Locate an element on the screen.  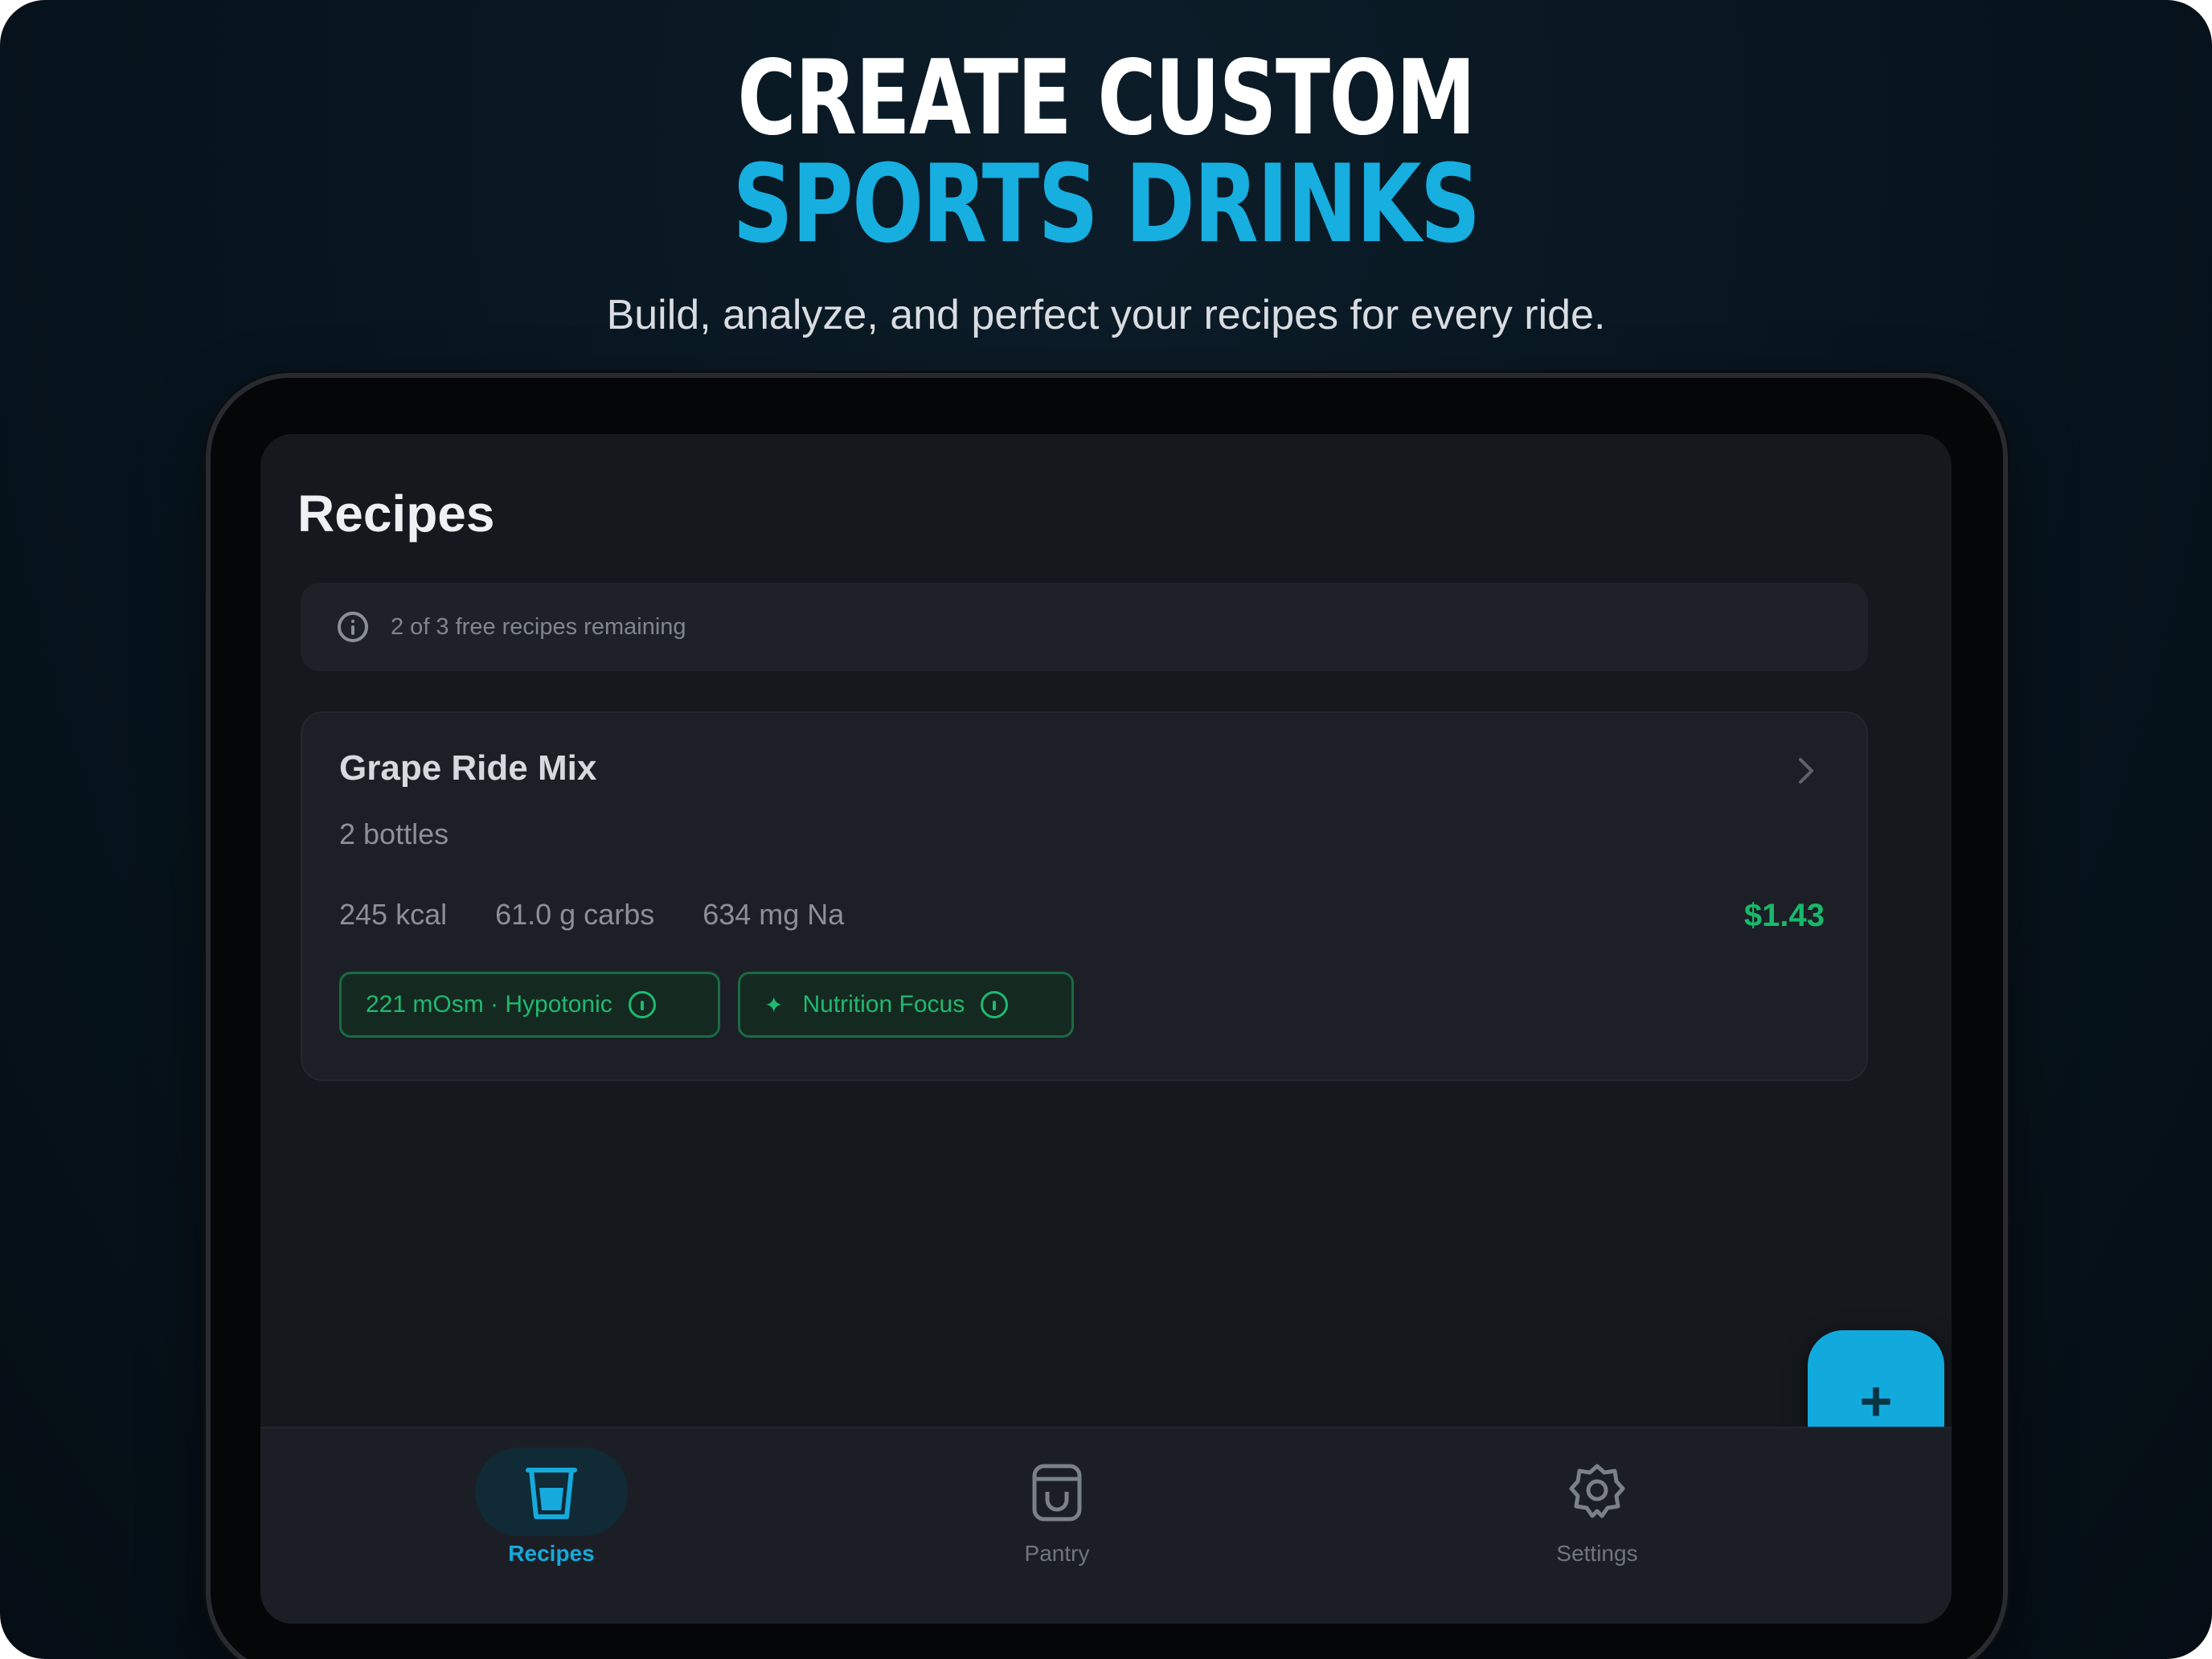
osmolality-chip-label: 221 mOsm · Hypotonic is located at coordinates (489, 1004).